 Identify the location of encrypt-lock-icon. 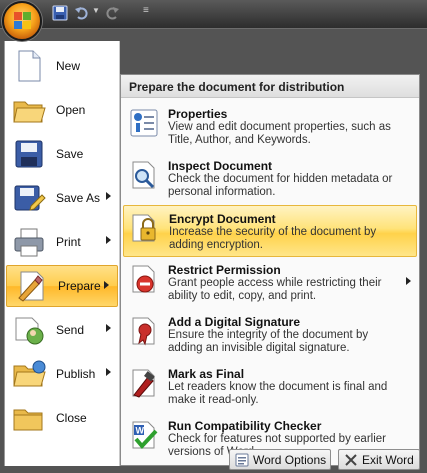
(144, 228).